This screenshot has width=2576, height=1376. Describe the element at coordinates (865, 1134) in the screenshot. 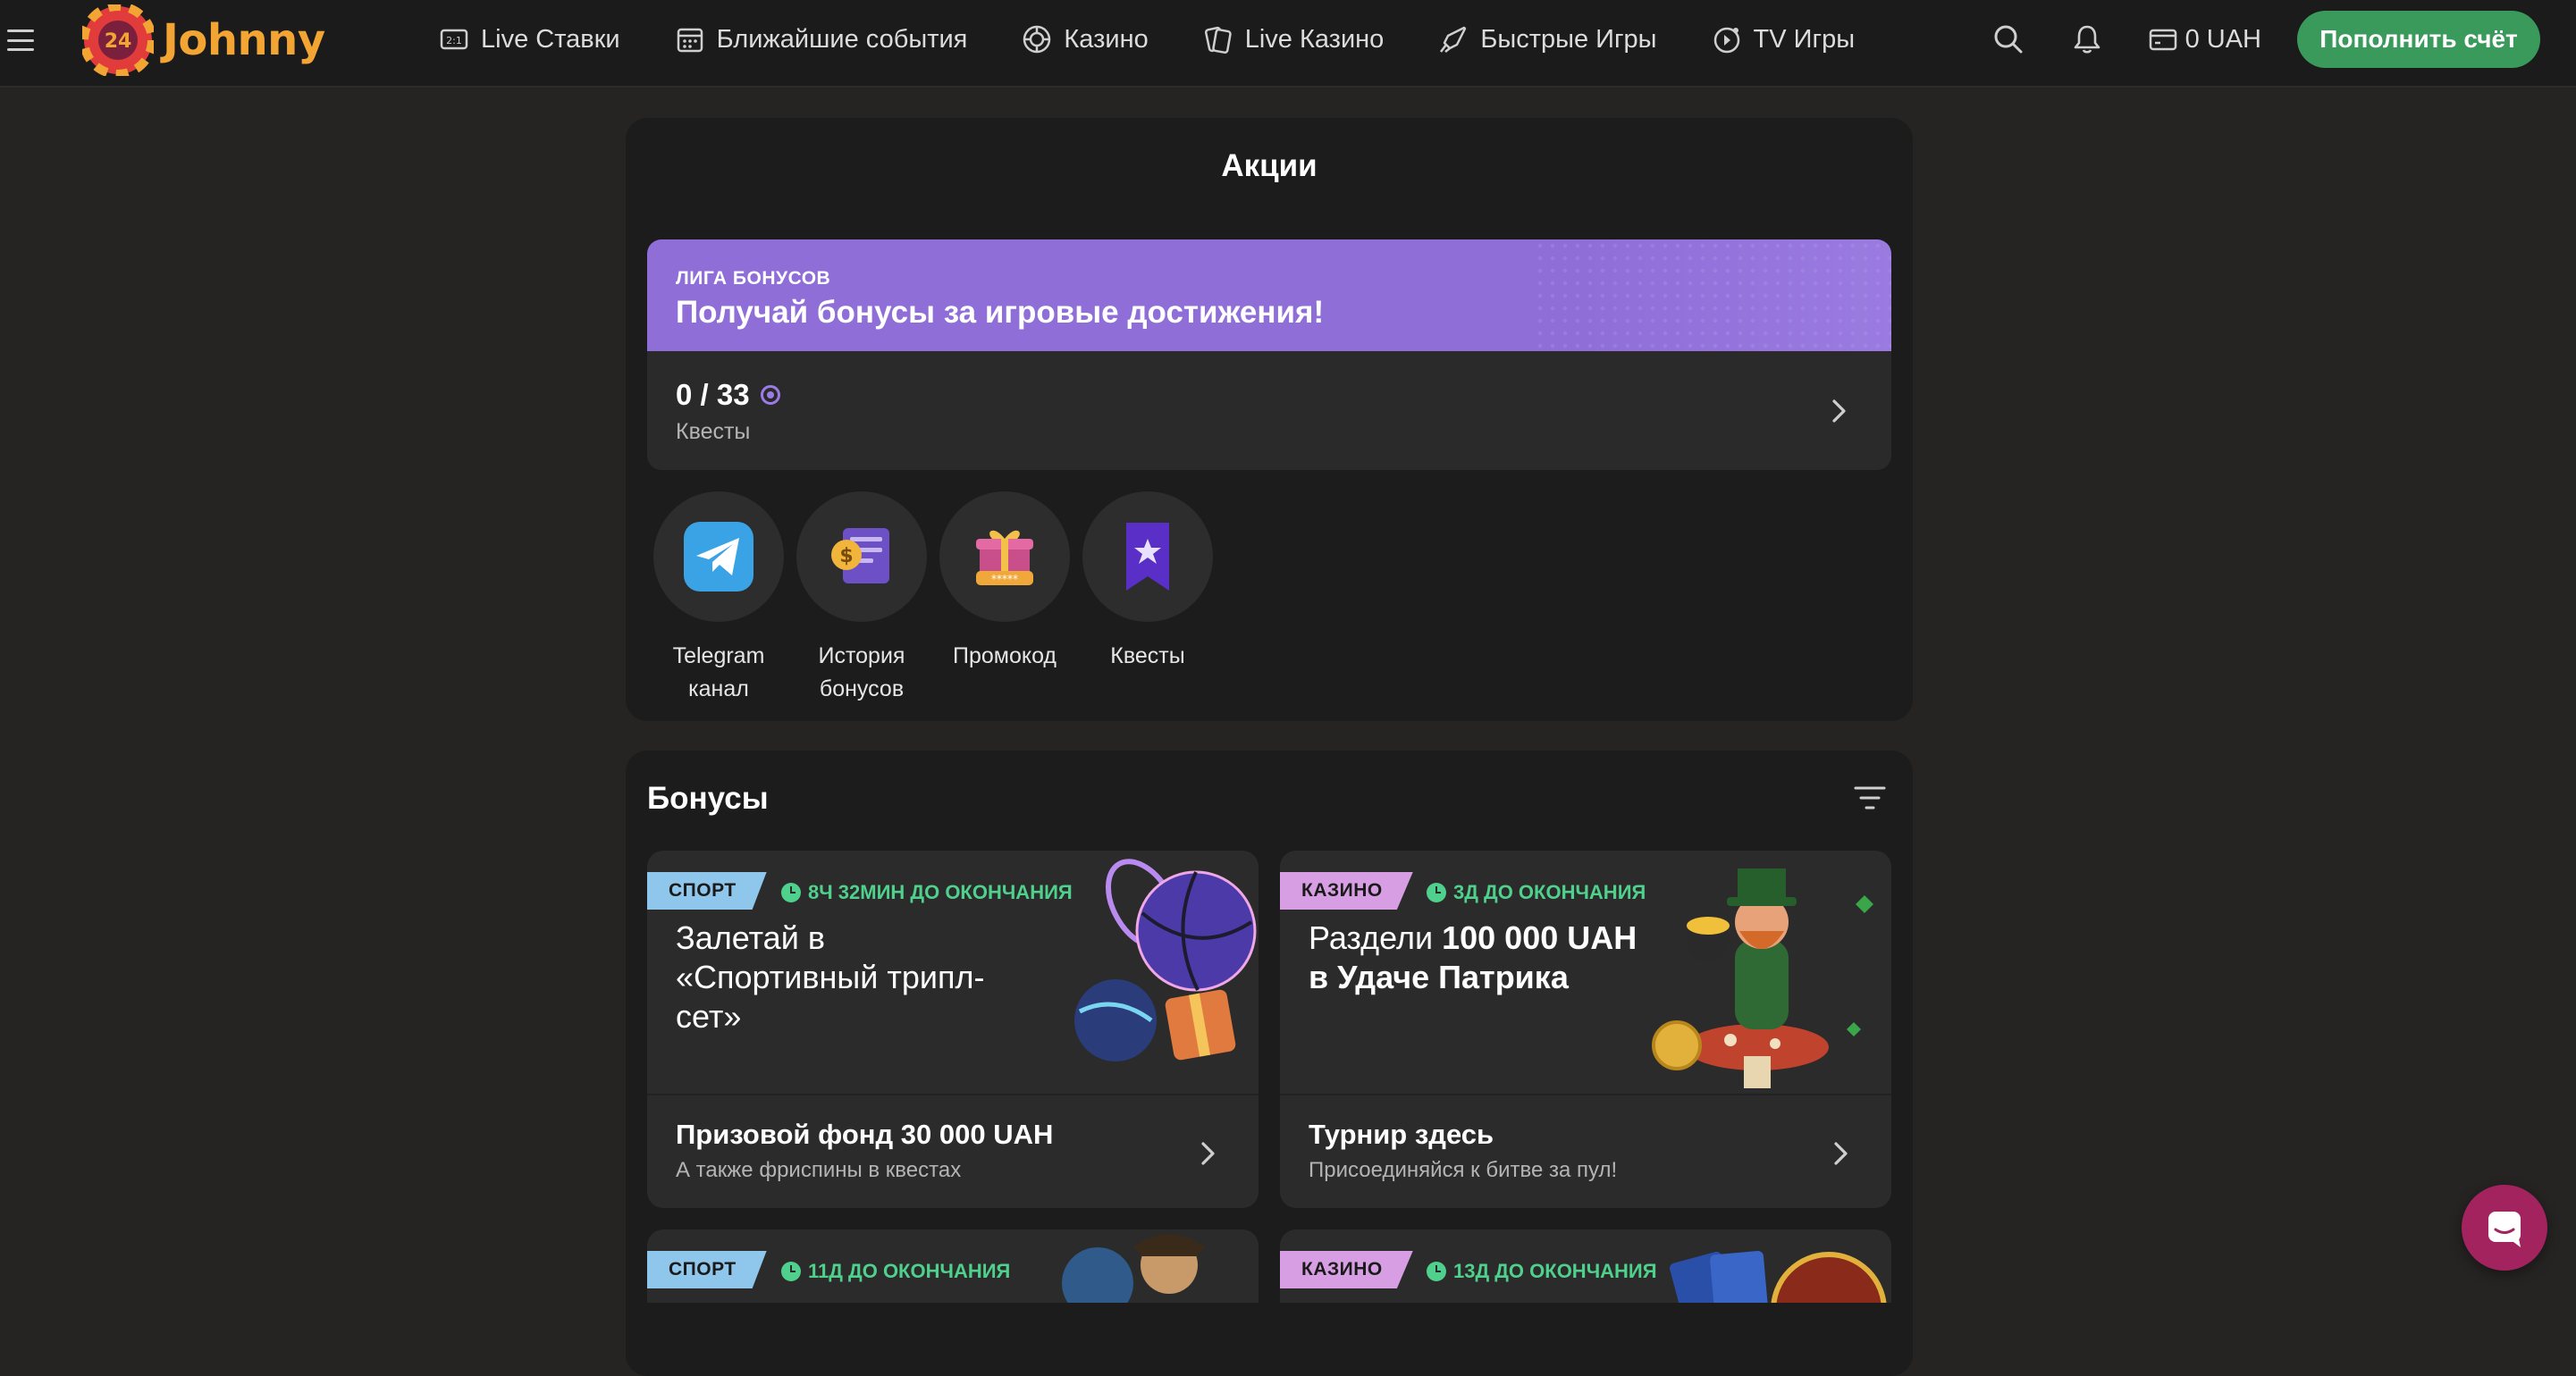

I see `card-footer-title: Призовой фонд 30 000 UAH` at that location.